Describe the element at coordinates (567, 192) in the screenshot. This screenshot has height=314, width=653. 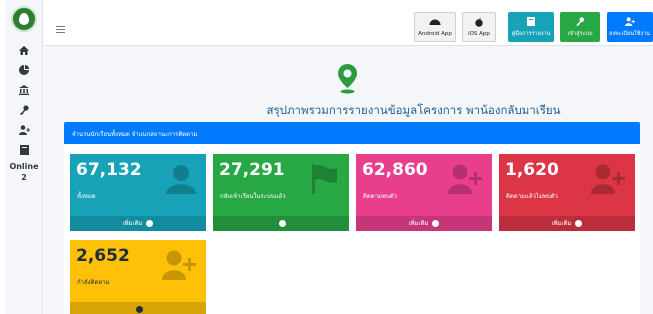
I see `stat-box-not-found: 1,620 ติดตามแล้วไม่พบตัว เพิ่มเติม` at that location.